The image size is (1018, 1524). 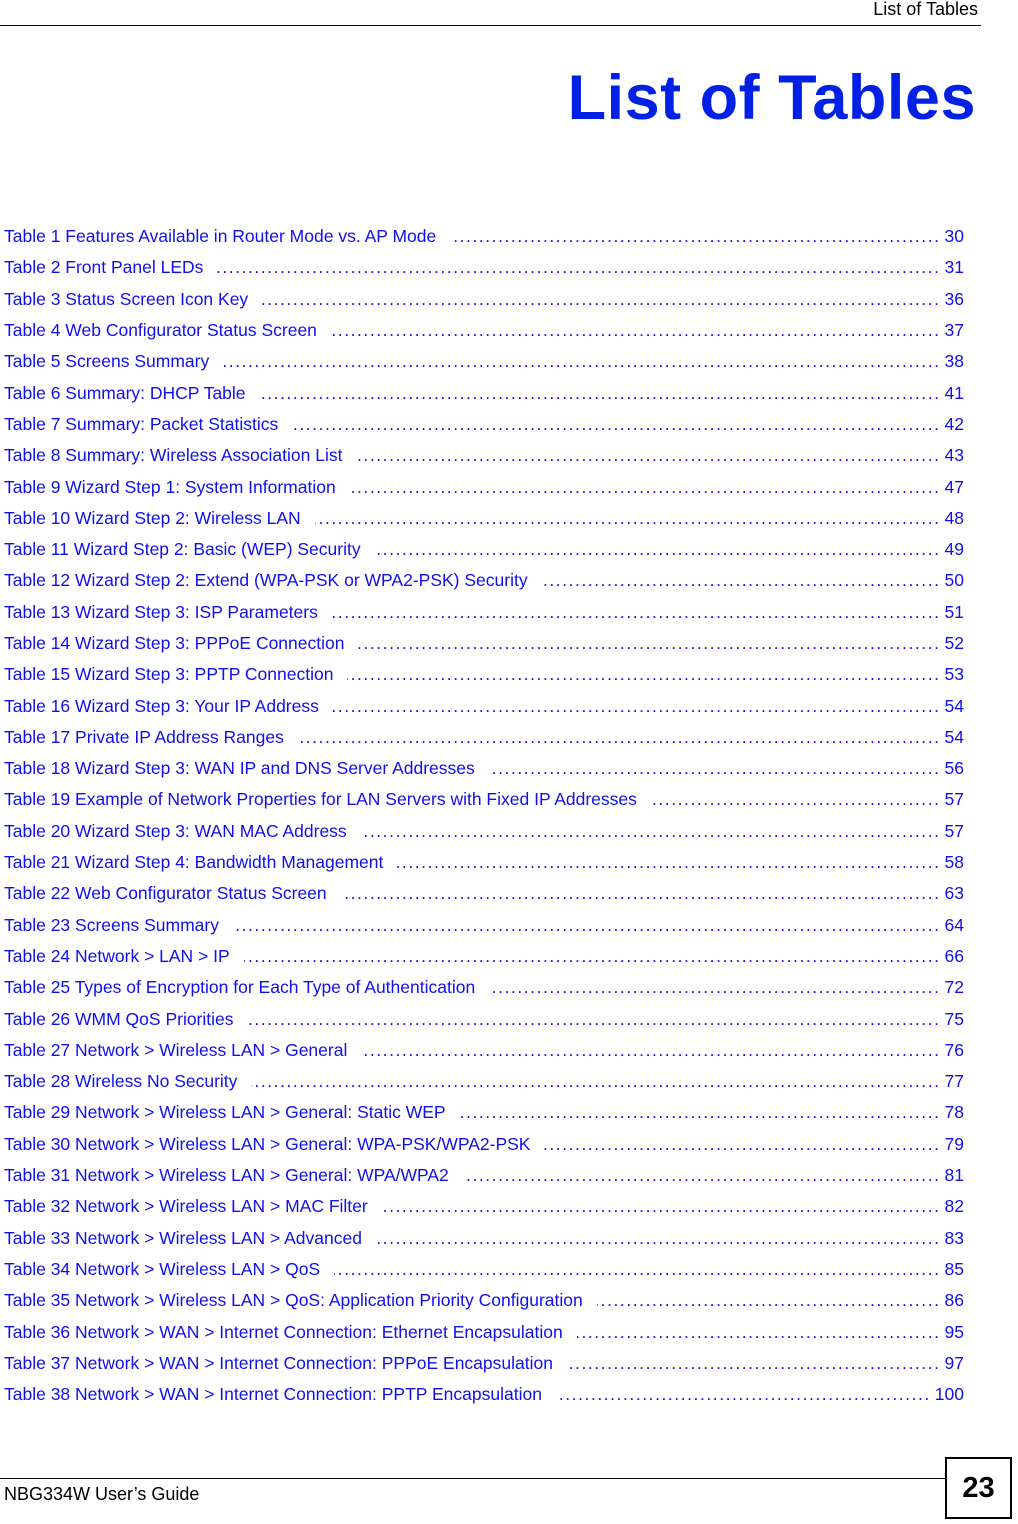 I want to click on toc-entry-page: 41, so click(x=954, y=392).